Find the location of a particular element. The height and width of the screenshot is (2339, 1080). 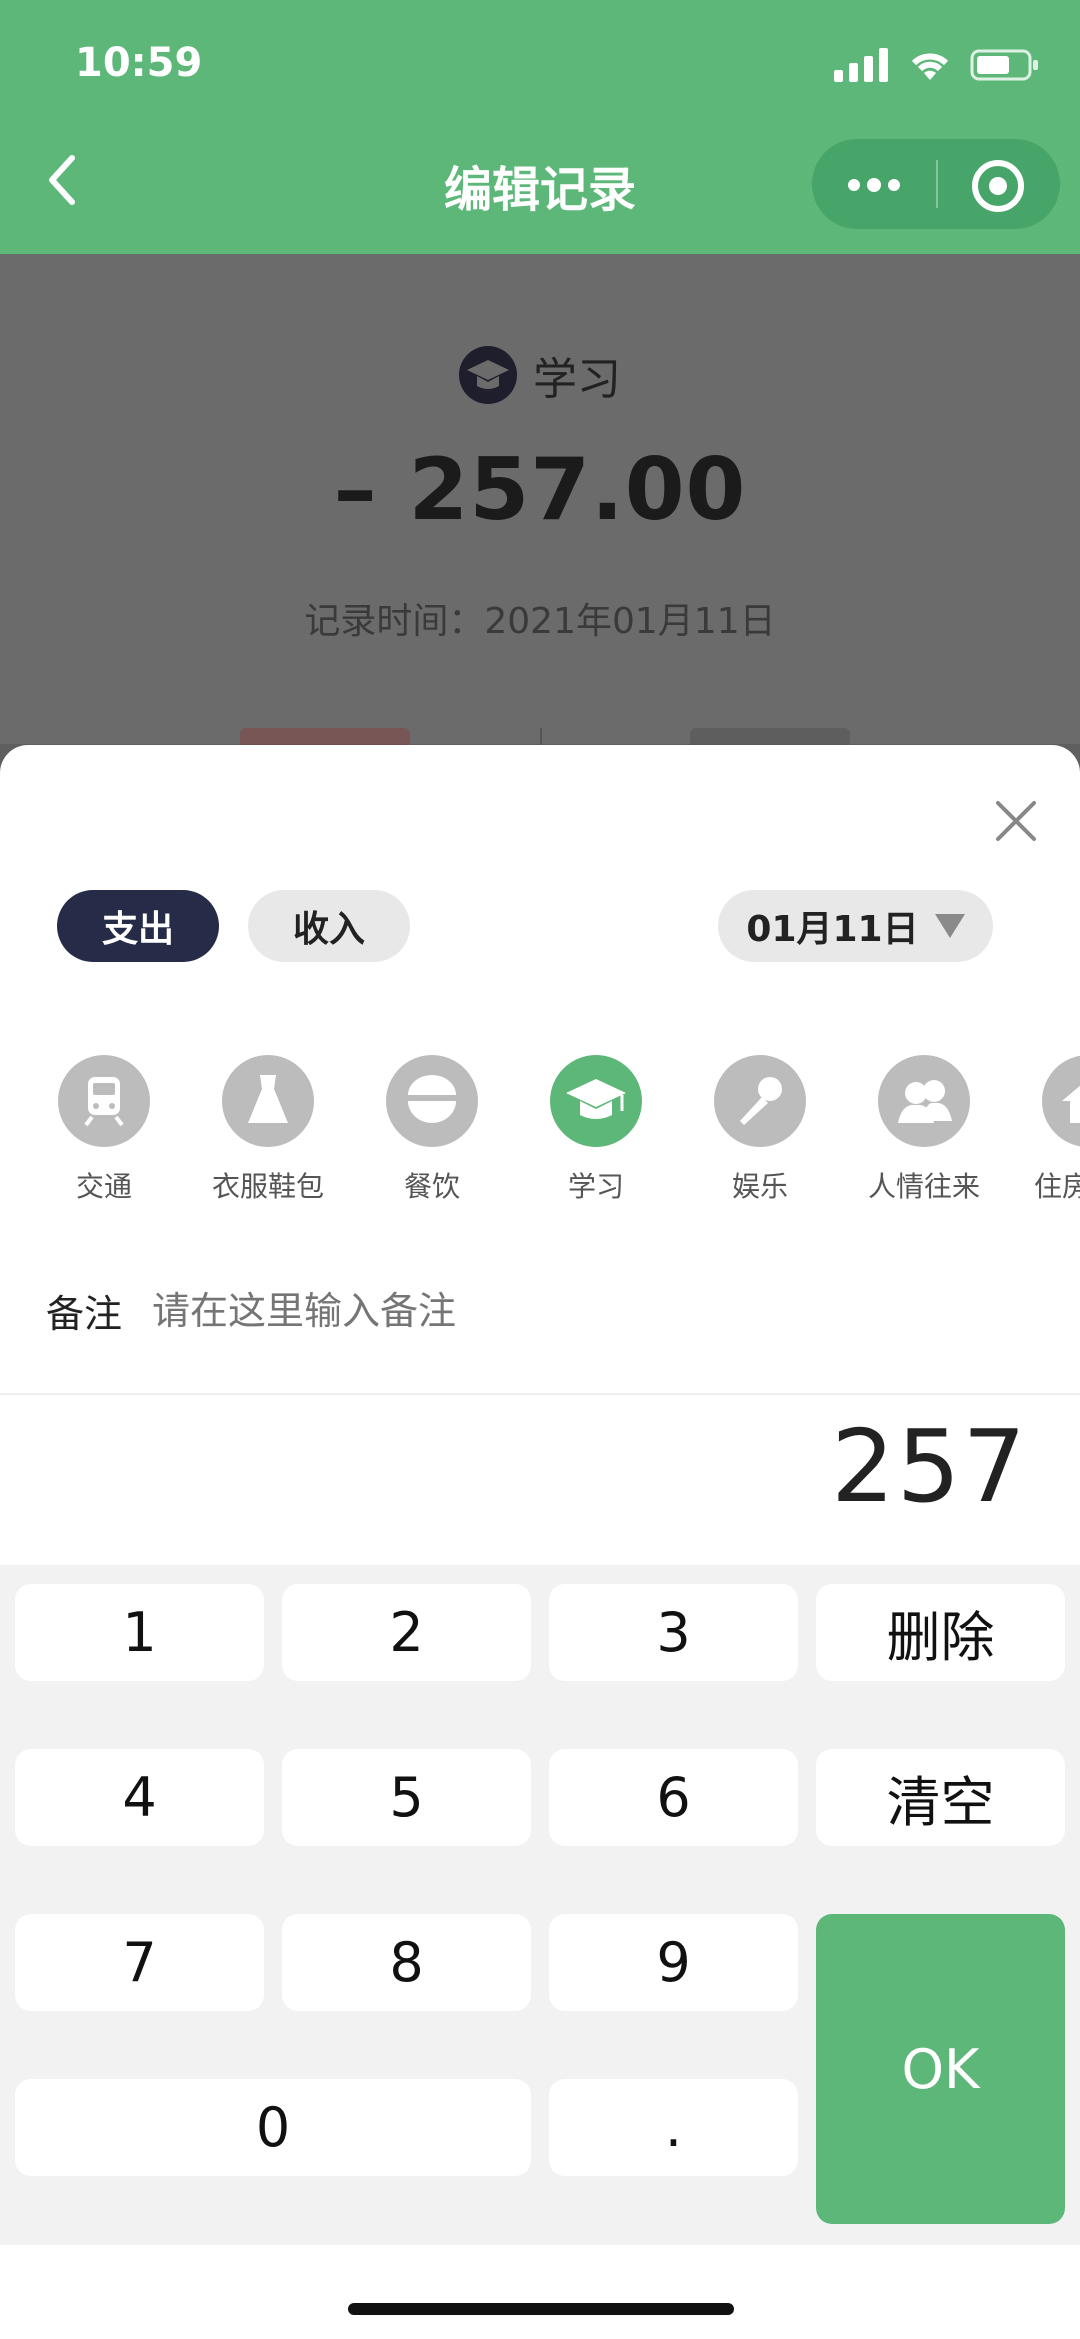

note-label: 备注 is located at coordinates (84, 1314).